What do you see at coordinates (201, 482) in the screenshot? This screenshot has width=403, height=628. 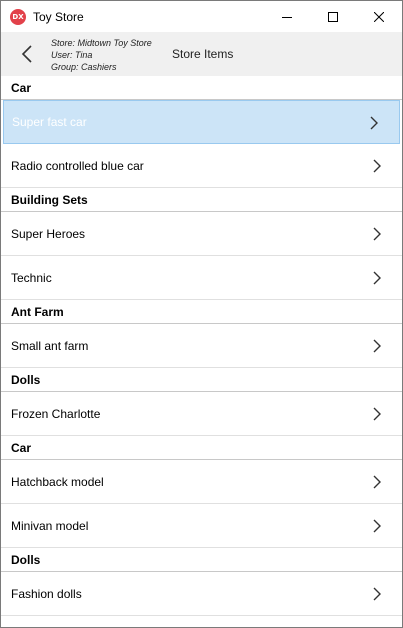 I see `list-item: Hatchback model` at bounding box center [201, 482].